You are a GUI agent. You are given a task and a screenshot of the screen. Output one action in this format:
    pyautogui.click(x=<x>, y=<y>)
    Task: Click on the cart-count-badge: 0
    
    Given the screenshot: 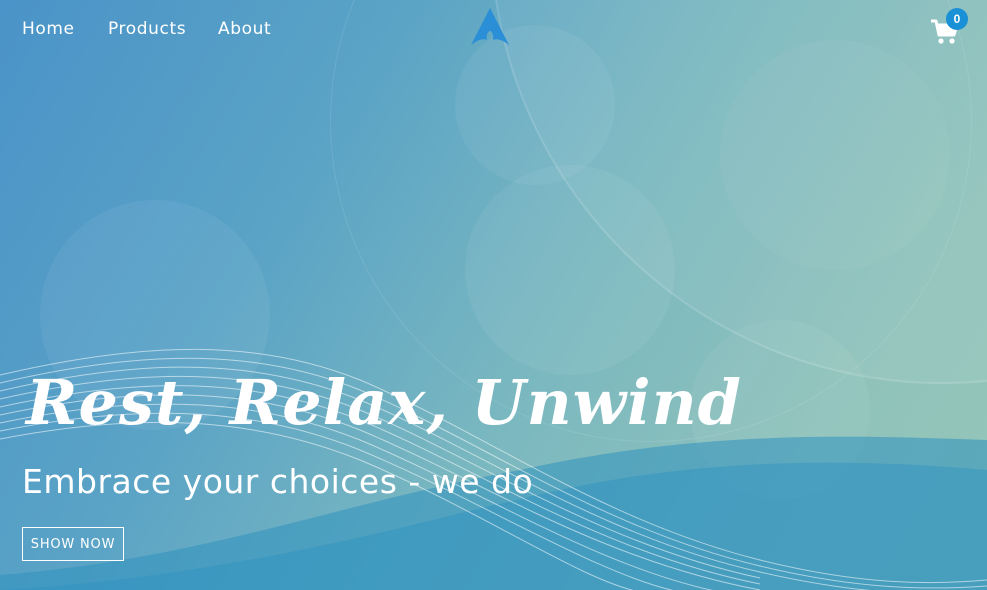 What is the action you would take?
    pyautogui.click(x=957, y=19)
    